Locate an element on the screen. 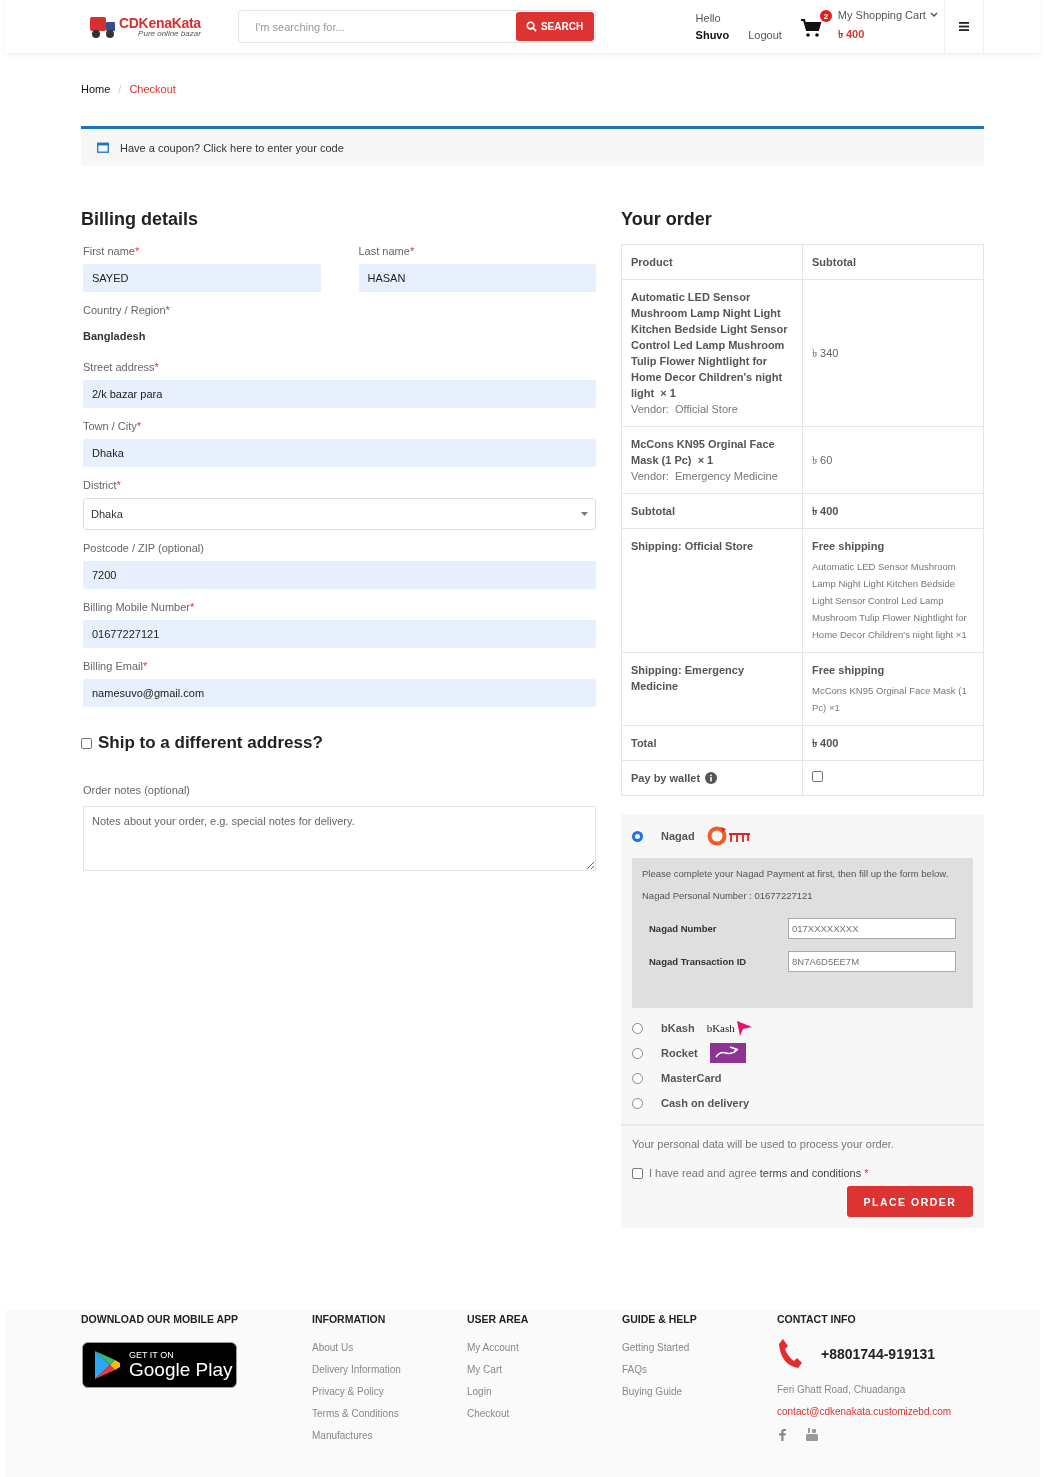 The image size is (1045, 1477). dropdown-field: Dhaka is located at coordinates (339, 514).